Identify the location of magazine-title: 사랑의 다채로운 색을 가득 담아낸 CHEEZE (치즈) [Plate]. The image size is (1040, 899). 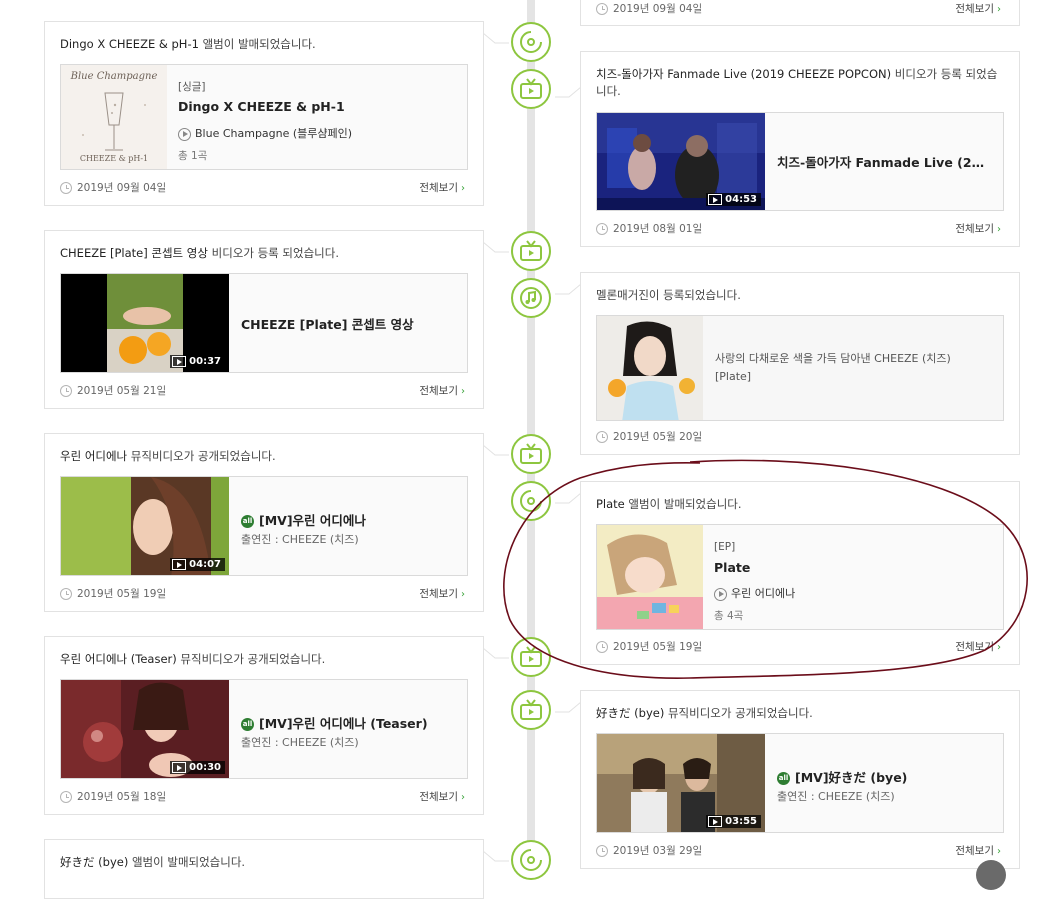
(852, 368).